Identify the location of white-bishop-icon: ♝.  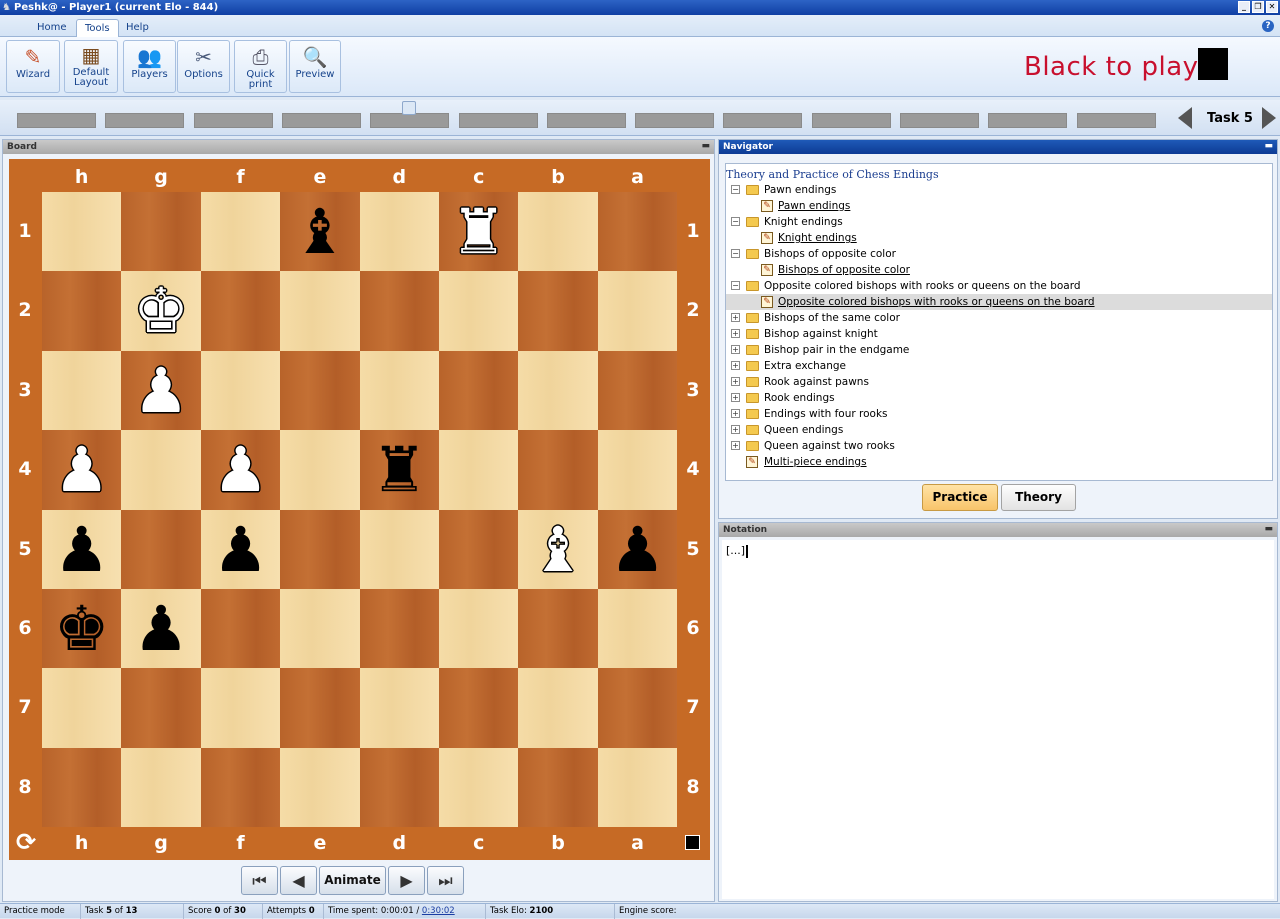
(557, 549).